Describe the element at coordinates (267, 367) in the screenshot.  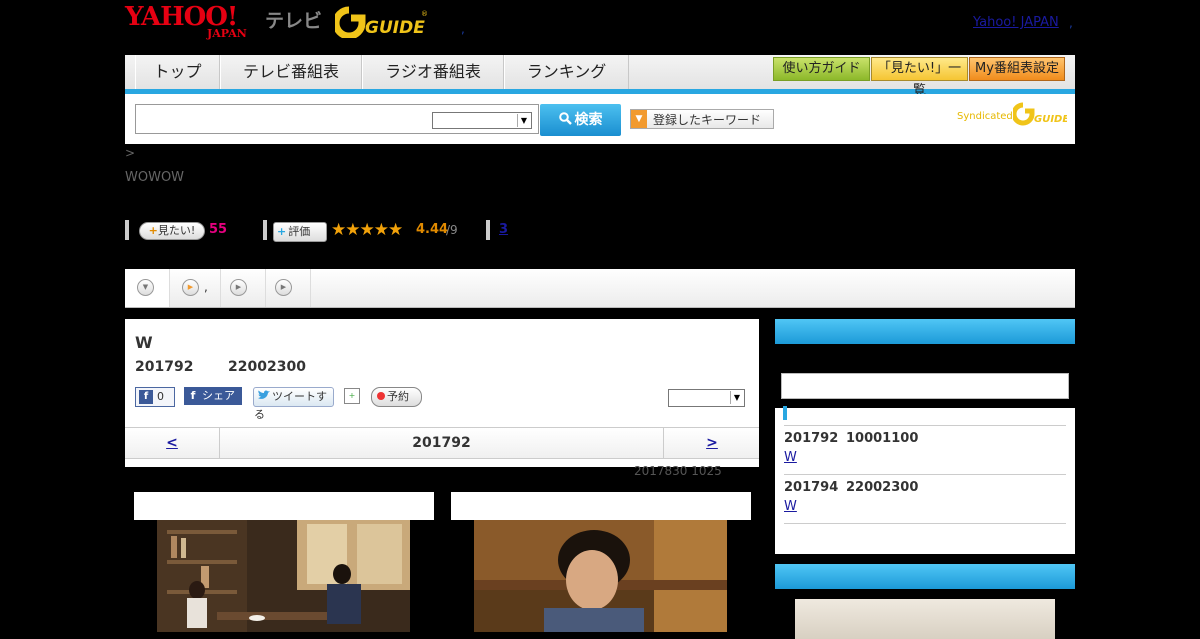
I see `program-time: 22002300` at that location.